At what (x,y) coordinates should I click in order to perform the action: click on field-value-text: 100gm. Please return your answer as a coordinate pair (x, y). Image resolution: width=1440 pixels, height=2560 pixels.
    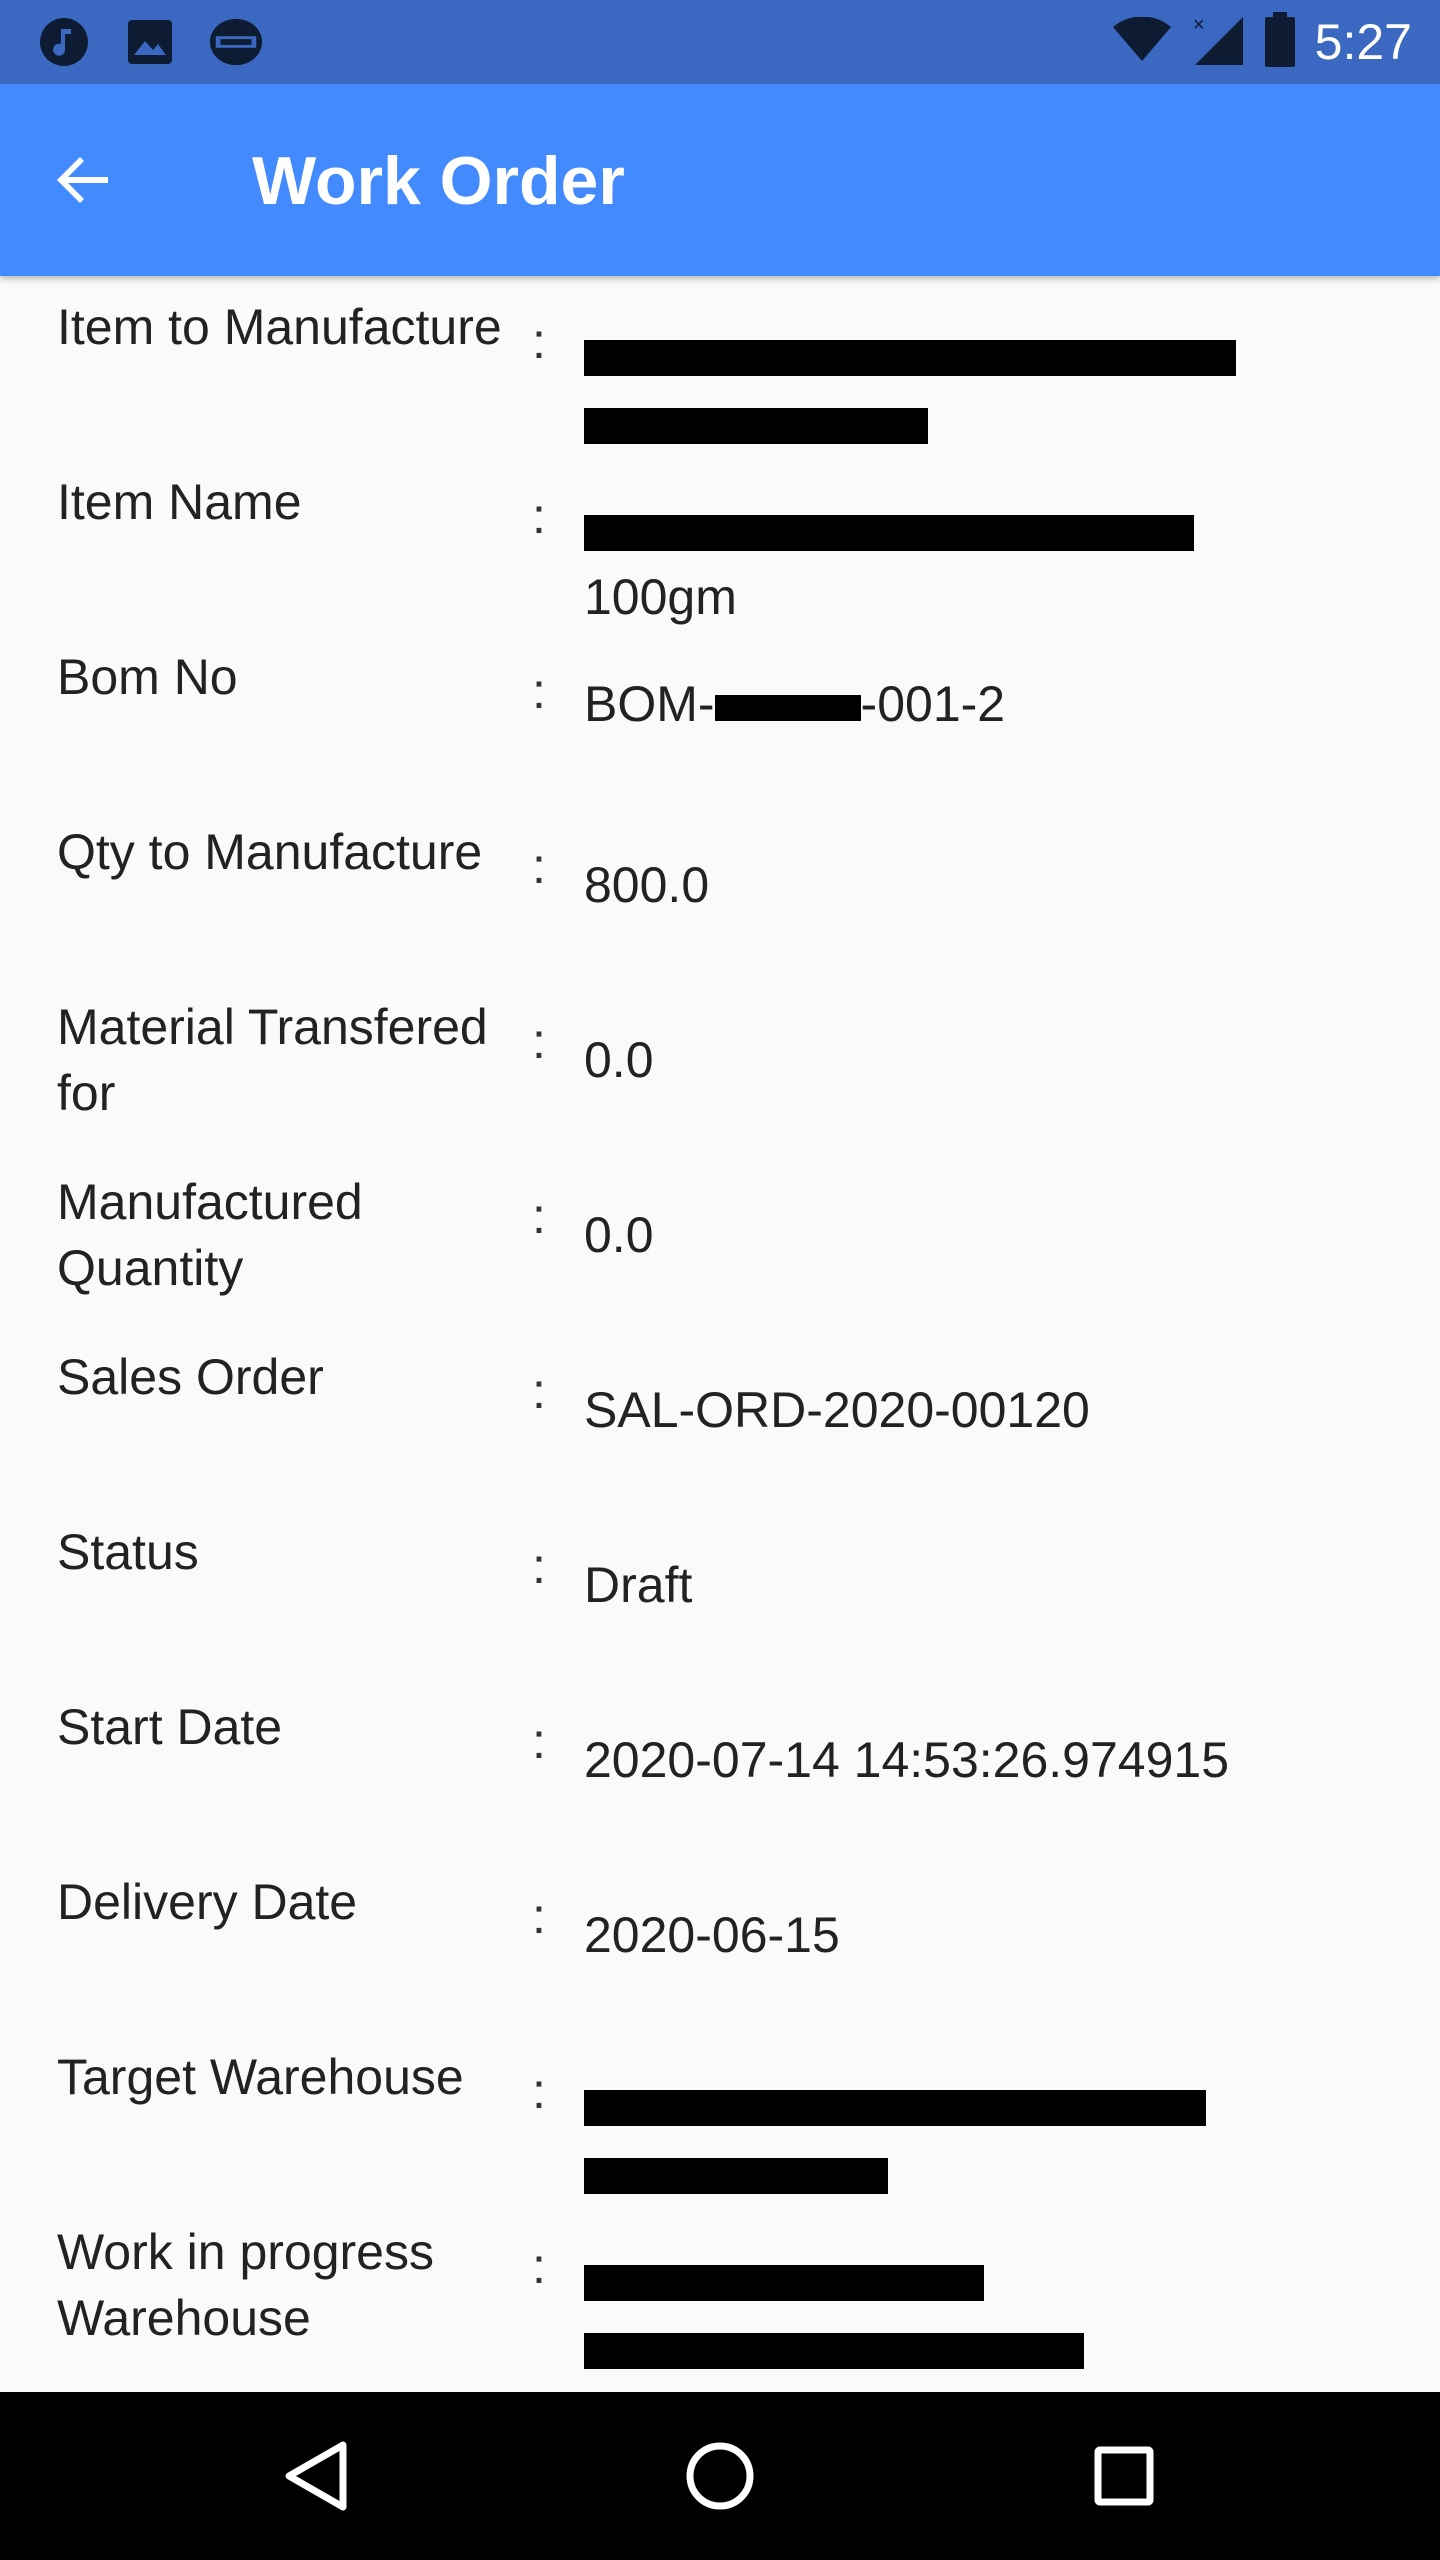
    Looking at the image, I should click on (660, 597).